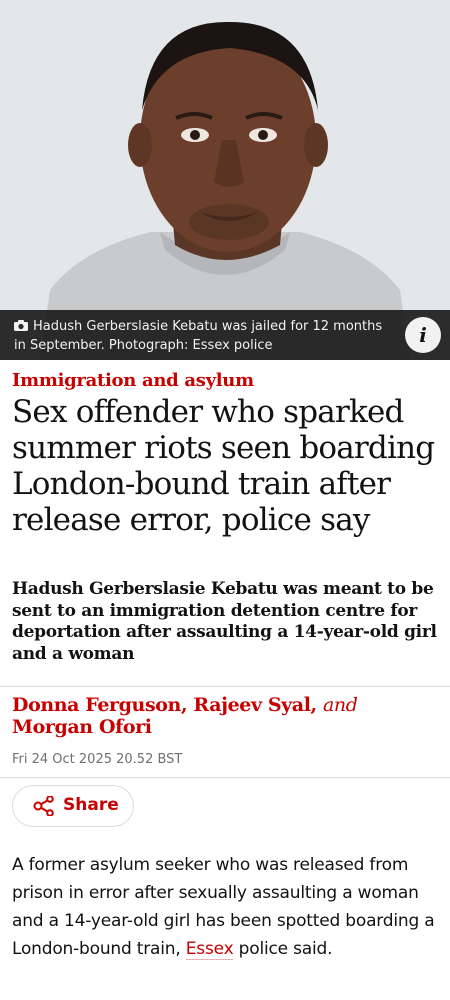 The image size is (450, 1000). What do you see at coordinates (423, 335) in the screenshot?
I see `caption-info-button: i` at bounding box center [423, 335].